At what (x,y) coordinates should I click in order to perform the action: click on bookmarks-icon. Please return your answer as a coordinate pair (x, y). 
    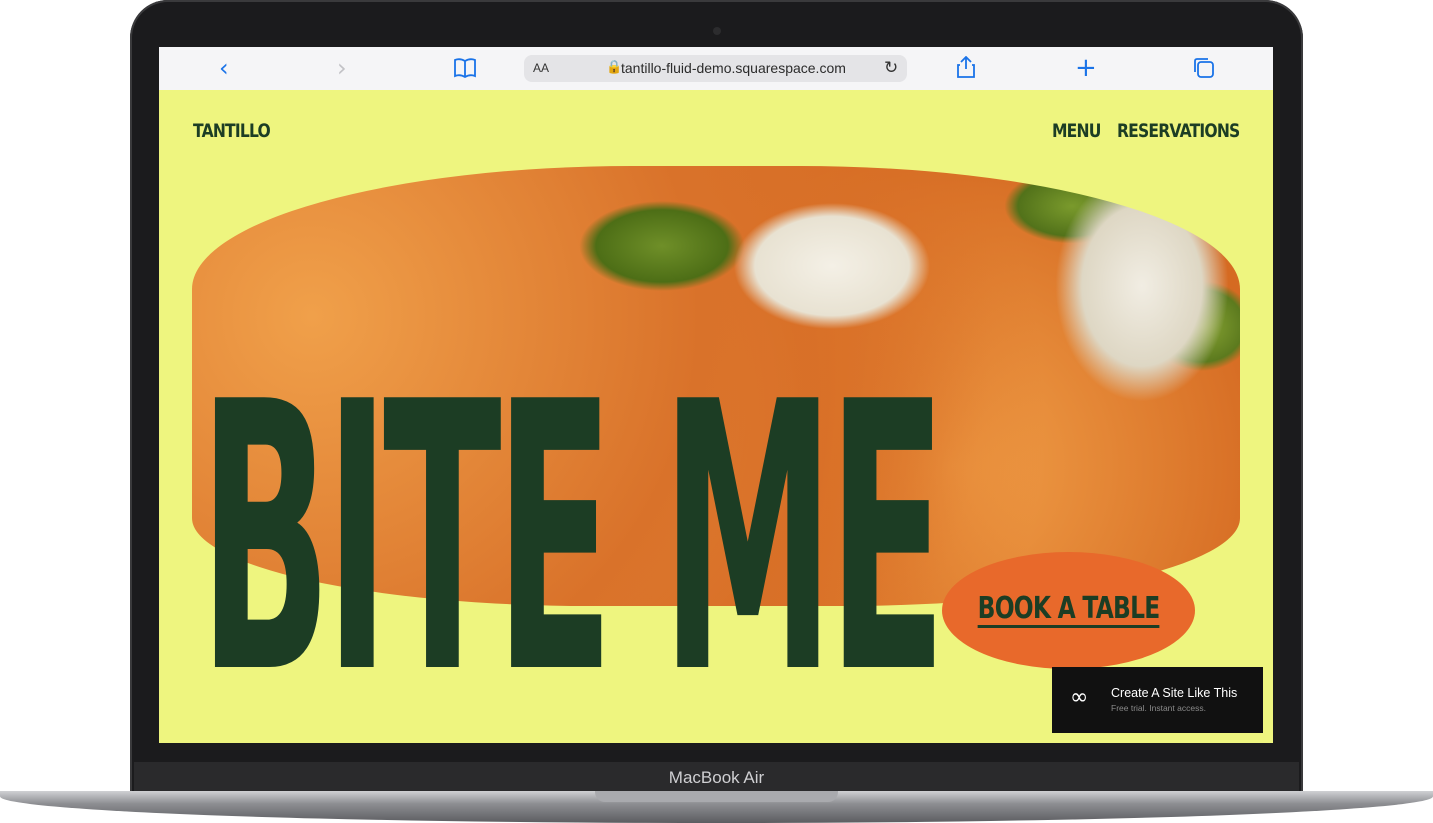
    Looking at the image, I should click on (465, 70).